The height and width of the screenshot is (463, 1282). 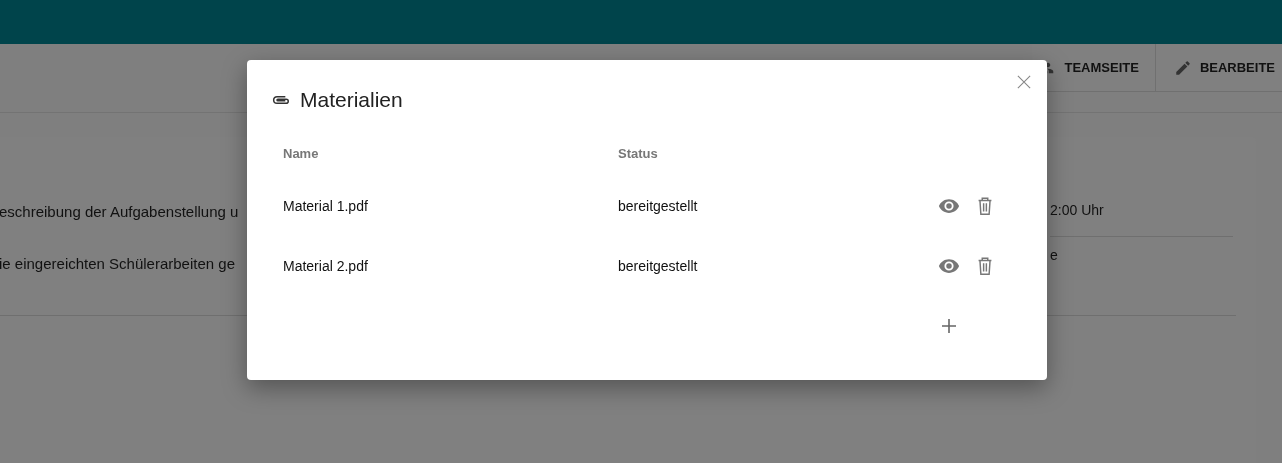 I want to click on description-text: eschreibung der Aufgabenstellung u, so click(x=119, y=212).